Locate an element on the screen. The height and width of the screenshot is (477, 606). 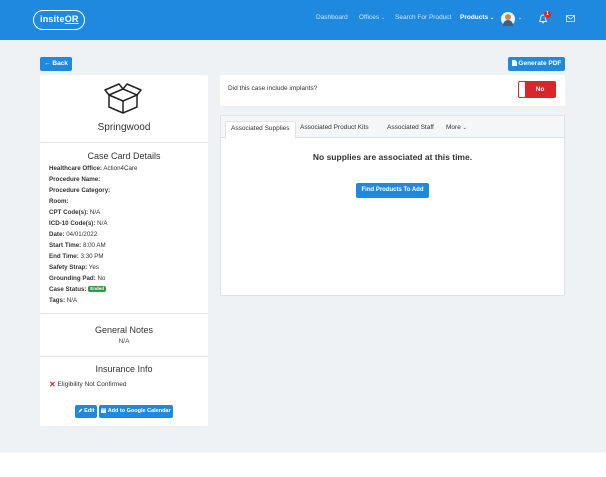
tab-more: More ⌄ is located at coordinates (456, 130).